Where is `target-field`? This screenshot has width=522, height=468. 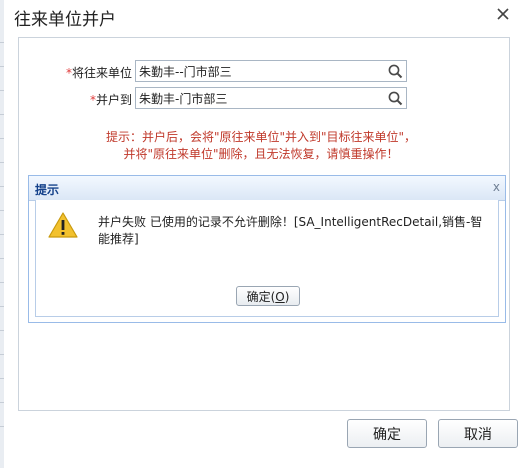
target-field is located at coordinates (271, 98).